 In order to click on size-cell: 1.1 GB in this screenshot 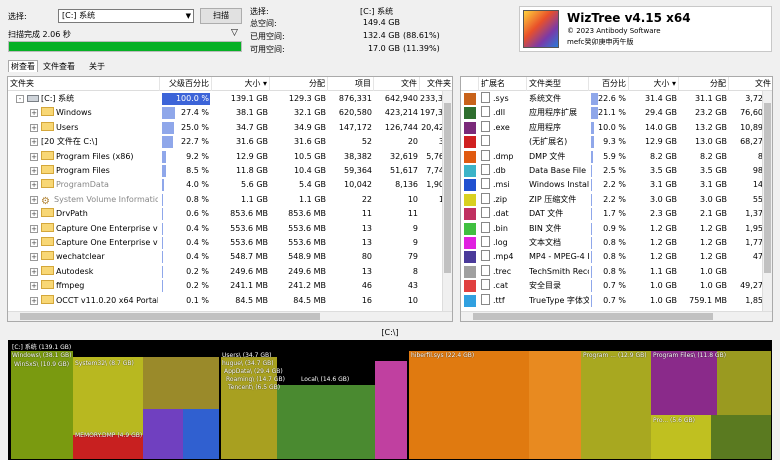, I will do `click(254, 199)`.